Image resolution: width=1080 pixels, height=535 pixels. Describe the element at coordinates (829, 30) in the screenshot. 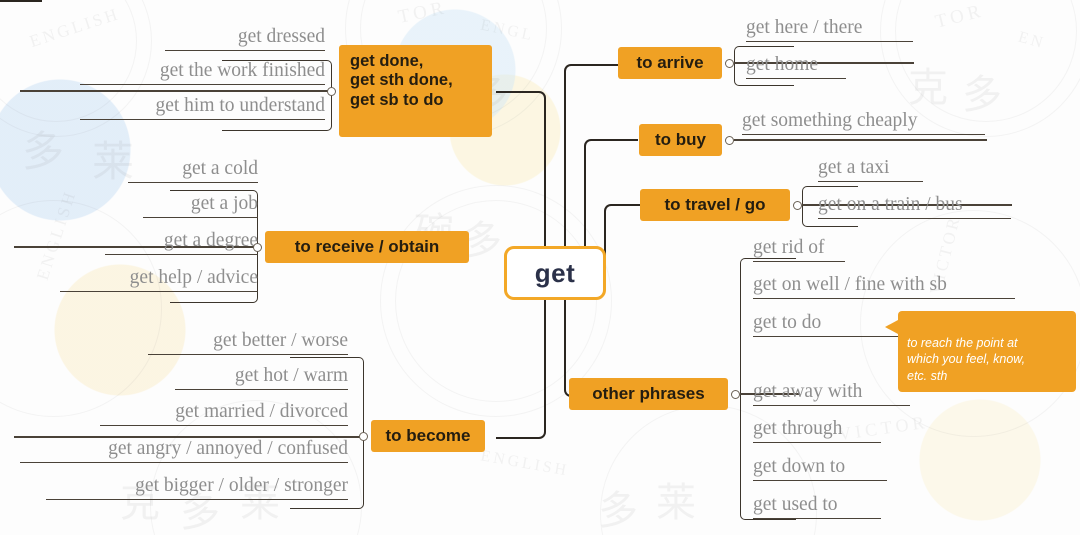

I see `leaf-get-here-there: get here / there` at that location.